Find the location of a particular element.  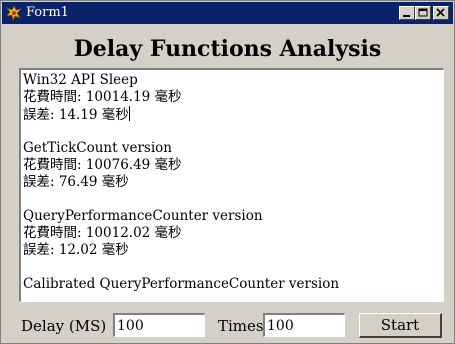

memo-line: 花費時間: 10014.19 毫秒 is located at coordinates (102, 97).